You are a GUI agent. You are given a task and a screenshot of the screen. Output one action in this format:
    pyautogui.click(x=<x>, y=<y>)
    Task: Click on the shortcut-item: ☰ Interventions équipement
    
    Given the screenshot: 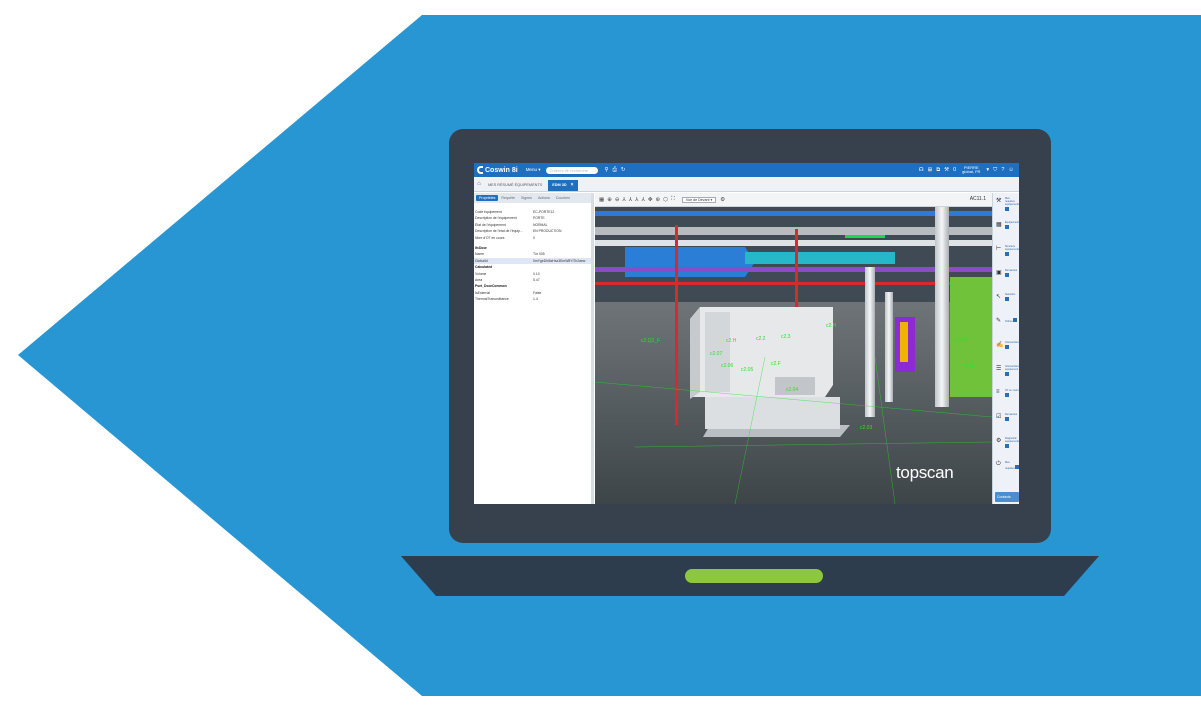 What is the action you would take?
    pyautogui.click(x=1007, y=371)
    